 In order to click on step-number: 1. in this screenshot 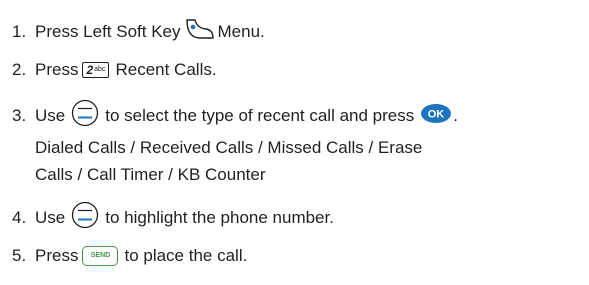, I will do `click(19, 31)`.